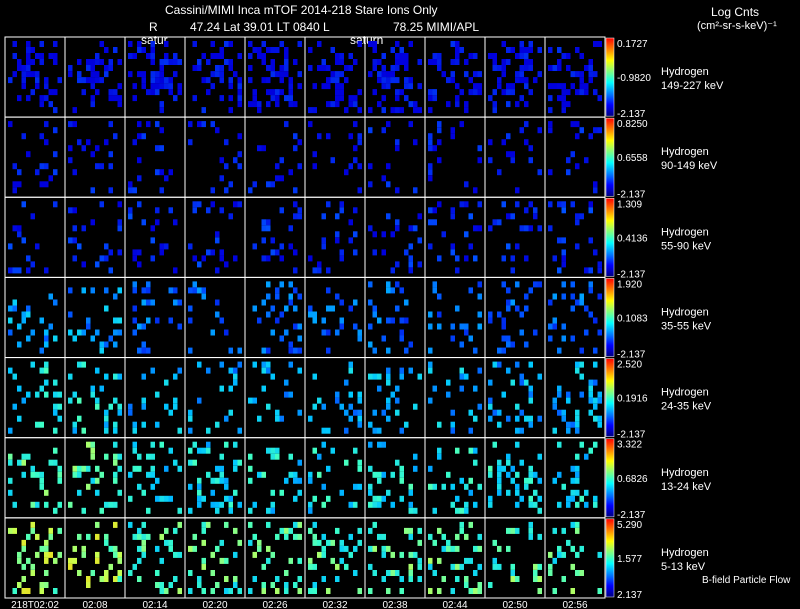  I want to click on species-label: Hydrogen, so click(685, 393).